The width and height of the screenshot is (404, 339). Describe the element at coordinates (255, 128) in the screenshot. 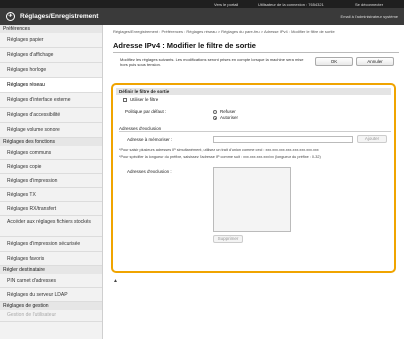

I see `exceptions-section-head: Adresses d'exclusion` at that location.